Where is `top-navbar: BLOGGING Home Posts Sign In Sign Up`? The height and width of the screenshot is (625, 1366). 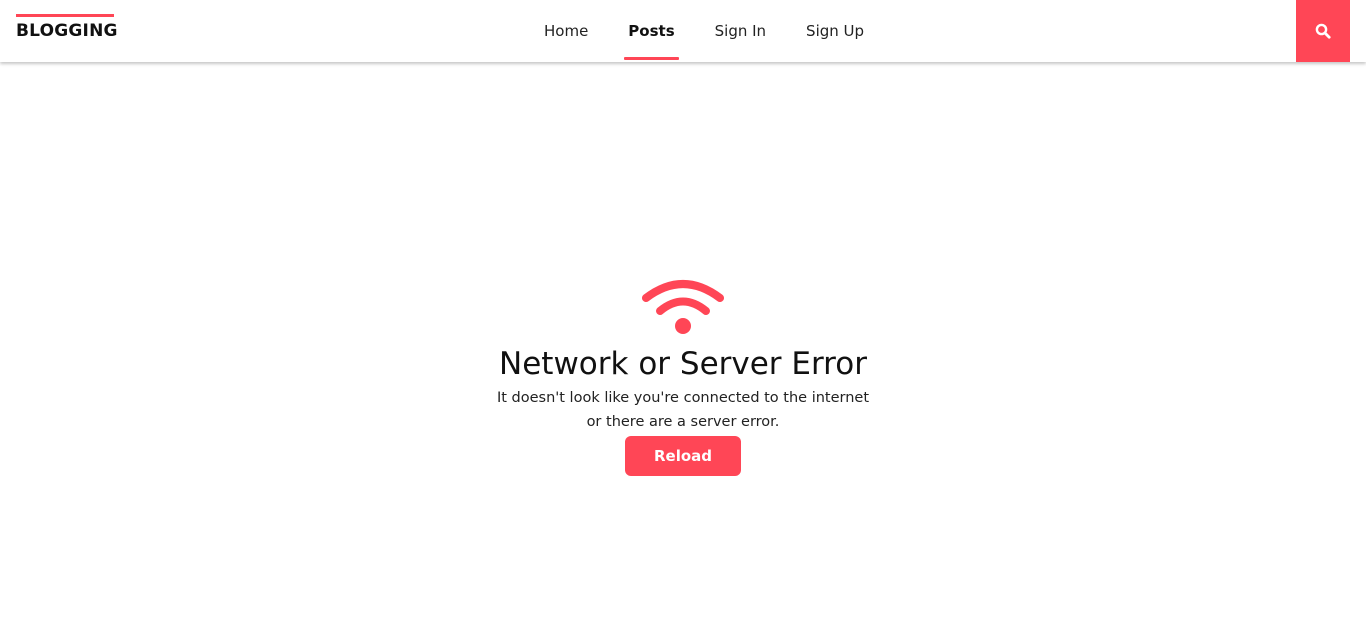
top-navbar: BLOGGING Home Posts Sign In Sign Up is located at coordinates (683, 31).